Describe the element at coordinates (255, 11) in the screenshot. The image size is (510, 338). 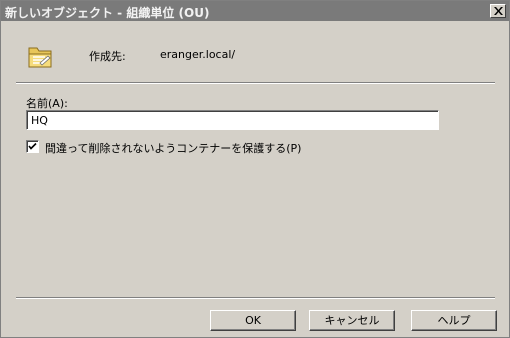
I see `title-bar: 新しいオブジェクト - 組織単位 (OU)` at that location.